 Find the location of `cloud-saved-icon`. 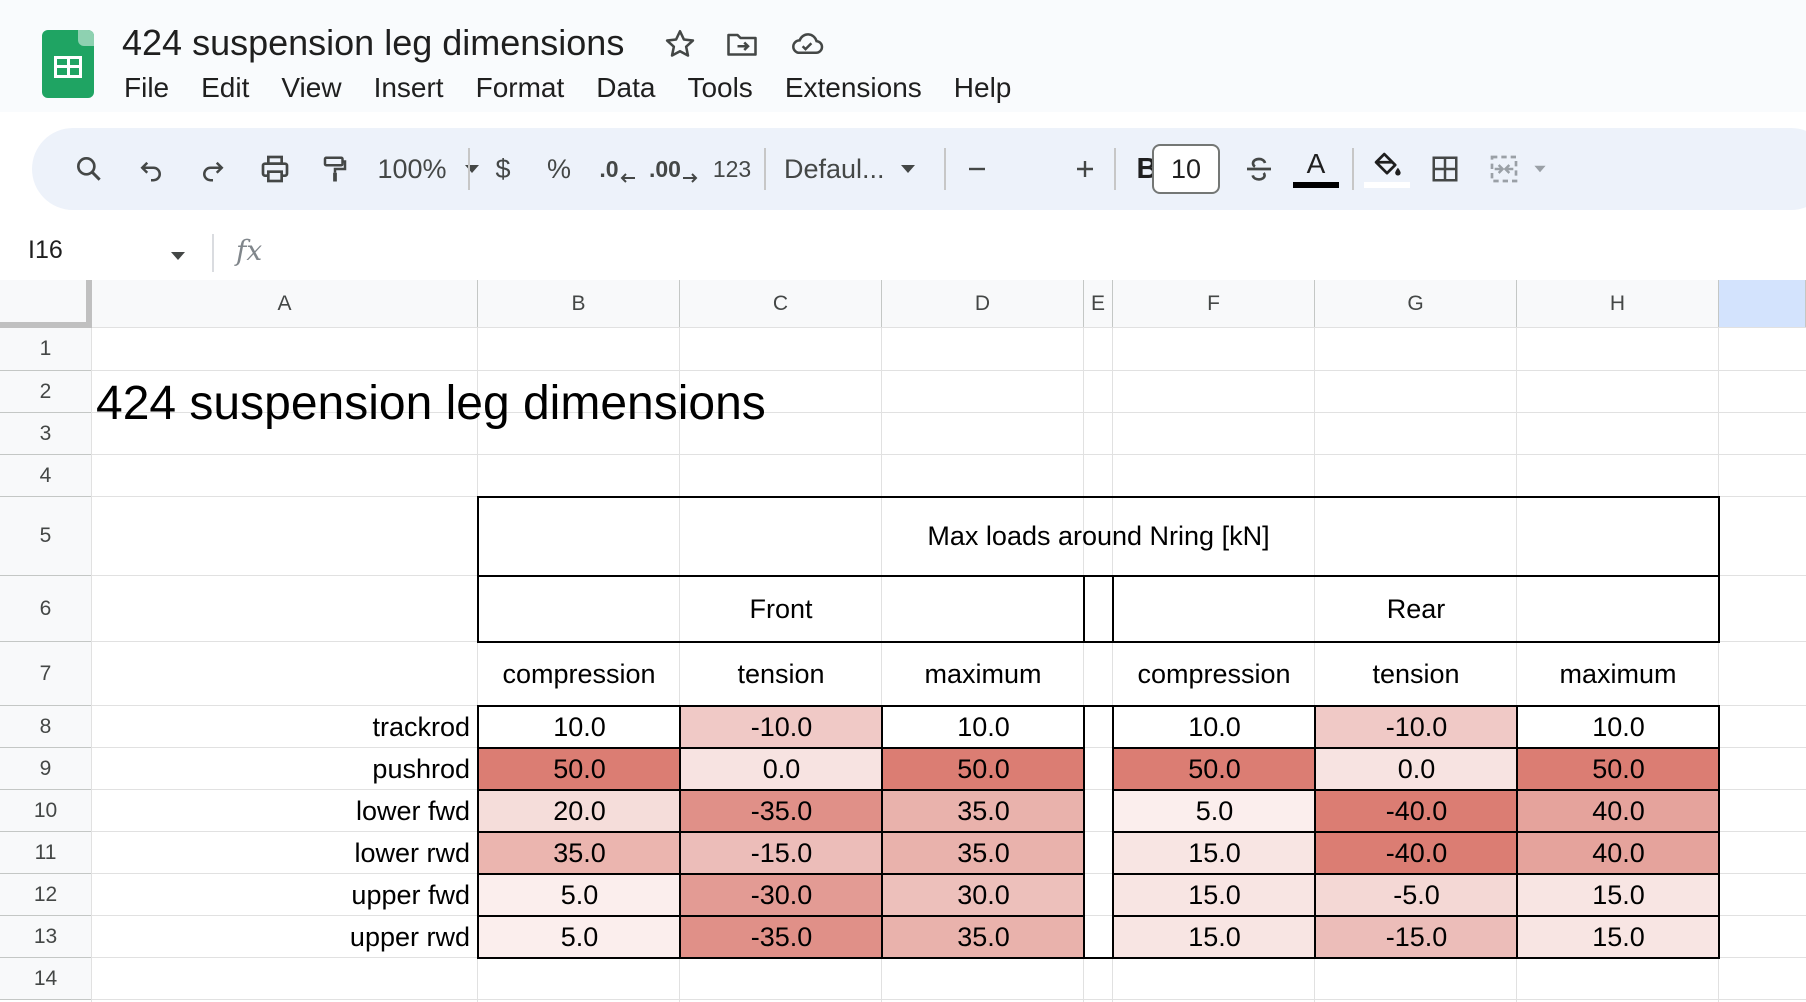

cloud-saved-icon is located at coordinates (806, 44).